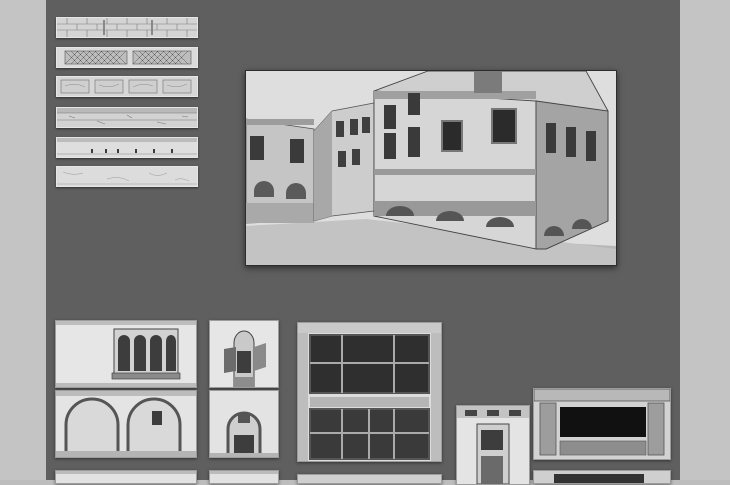 The width and height of the screenshot is (730, 485). I want to click on sketch-balcony-window, so click(126, 354).